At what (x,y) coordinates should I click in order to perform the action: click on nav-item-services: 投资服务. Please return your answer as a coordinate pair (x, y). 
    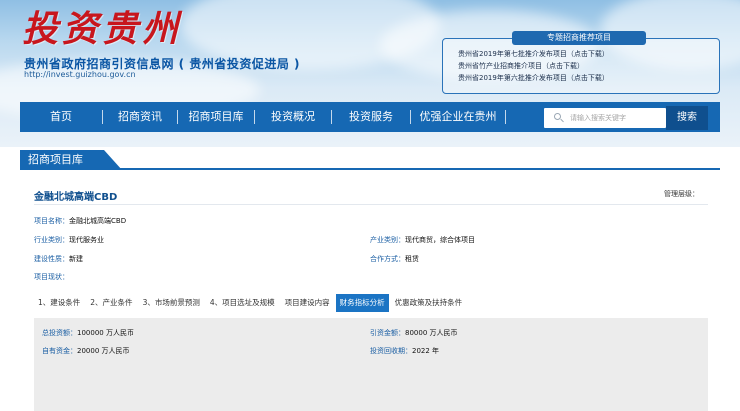
    Looking at the image, I should click on (371, 117).